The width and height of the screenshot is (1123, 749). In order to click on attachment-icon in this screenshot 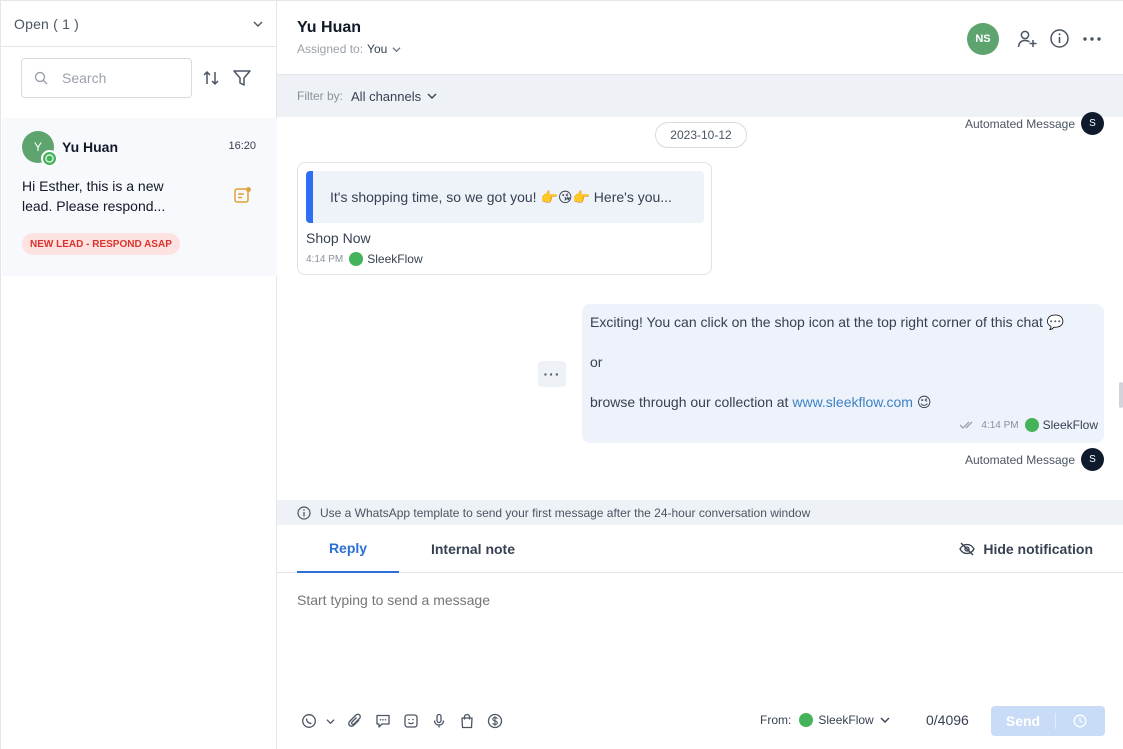, I will do `click(355, 721)`.